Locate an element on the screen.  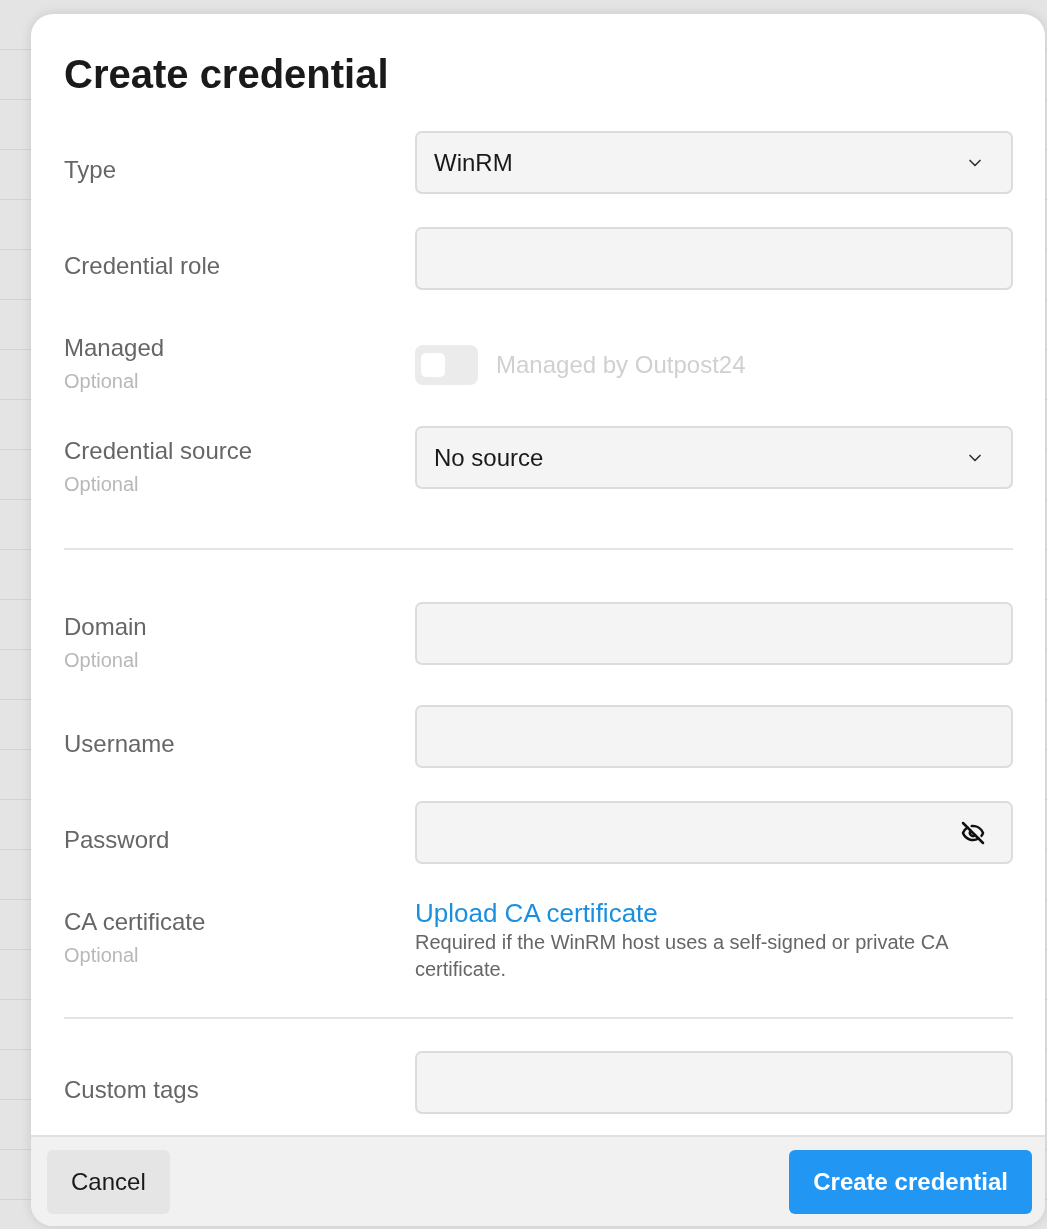
field-label: CA certificate is located at coordinates (135, 922).